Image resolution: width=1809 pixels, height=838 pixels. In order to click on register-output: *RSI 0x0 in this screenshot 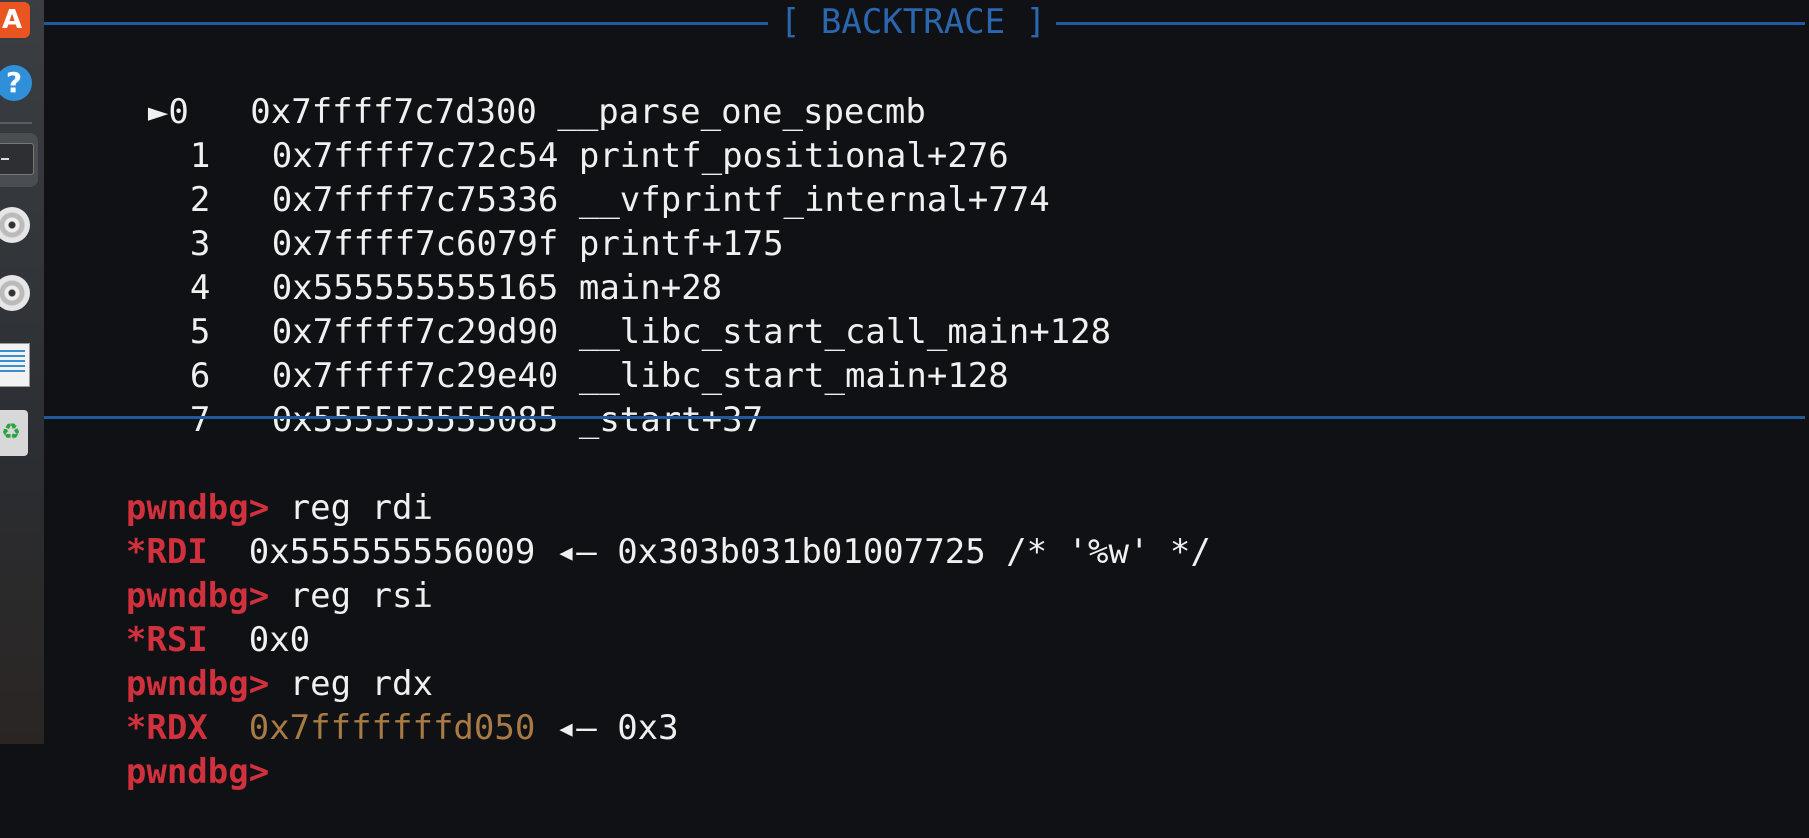, I will do `click(218, 640)`.